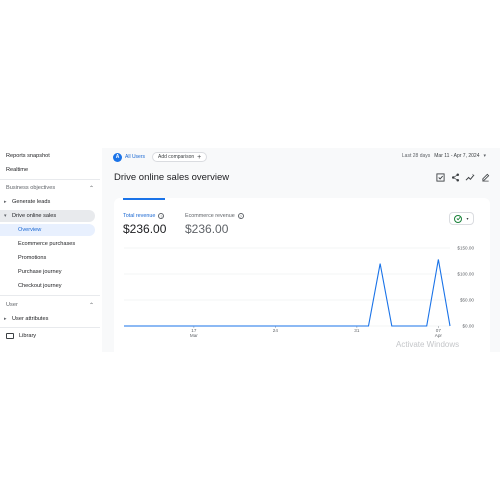 The image size is (500, 500). Describe the element at coordinates (440, 177) in the screenshot. I see `compare-icon` at that location.